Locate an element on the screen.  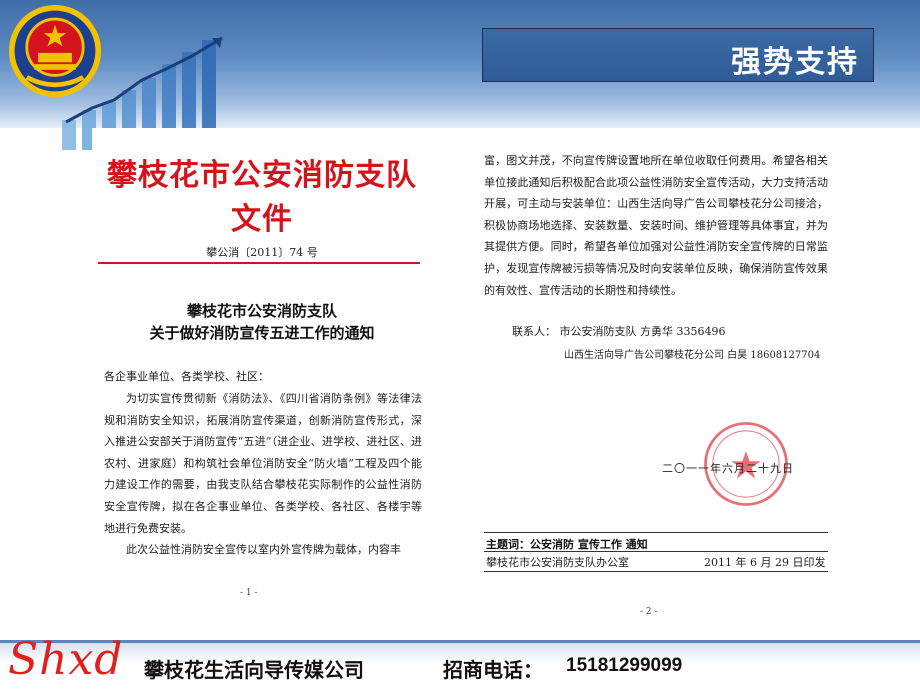
notice-title-line1: 攀枝花市公安消防支队 is located at coordinates (261, 311).